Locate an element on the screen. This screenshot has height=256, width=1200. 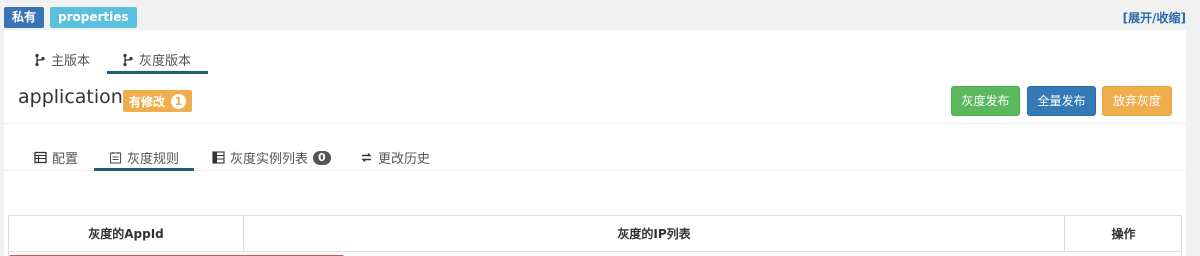
tab-gray-instances-label: 灰度实例列表 is located at coordinates (269, 159).